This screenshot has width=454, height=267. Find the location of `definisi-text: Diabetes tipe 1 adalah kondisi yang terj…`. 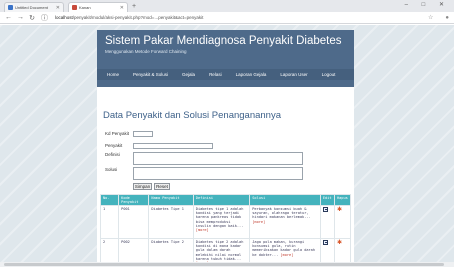

definisi-text: Diabetes tipe 1 adalah kondisi yang terj… is located at coordinates (219, 217).